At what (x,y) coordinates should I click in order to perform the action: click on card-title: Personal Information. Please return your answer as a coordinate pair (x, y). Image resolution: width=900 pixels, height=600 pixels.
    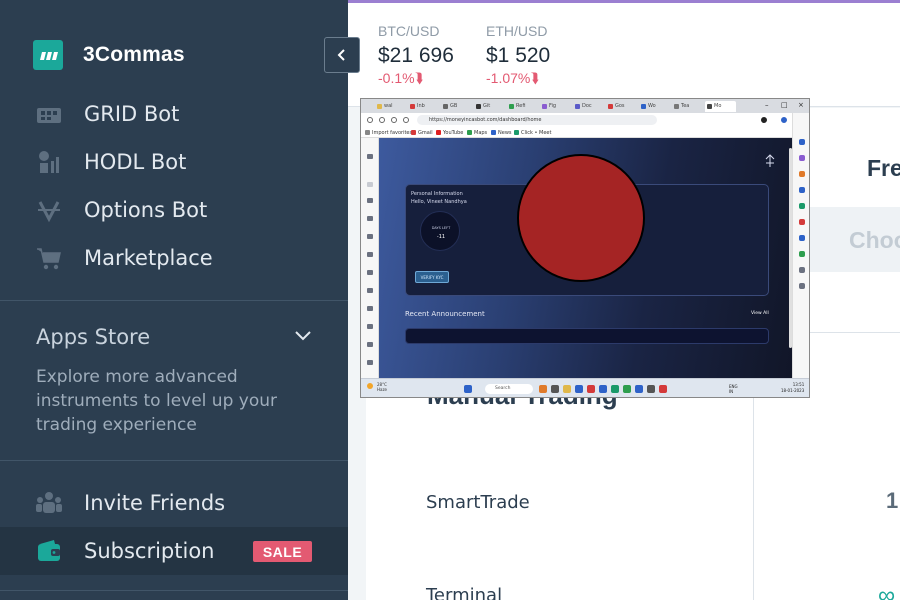
    Looking at the image, I should click on (437, 194).